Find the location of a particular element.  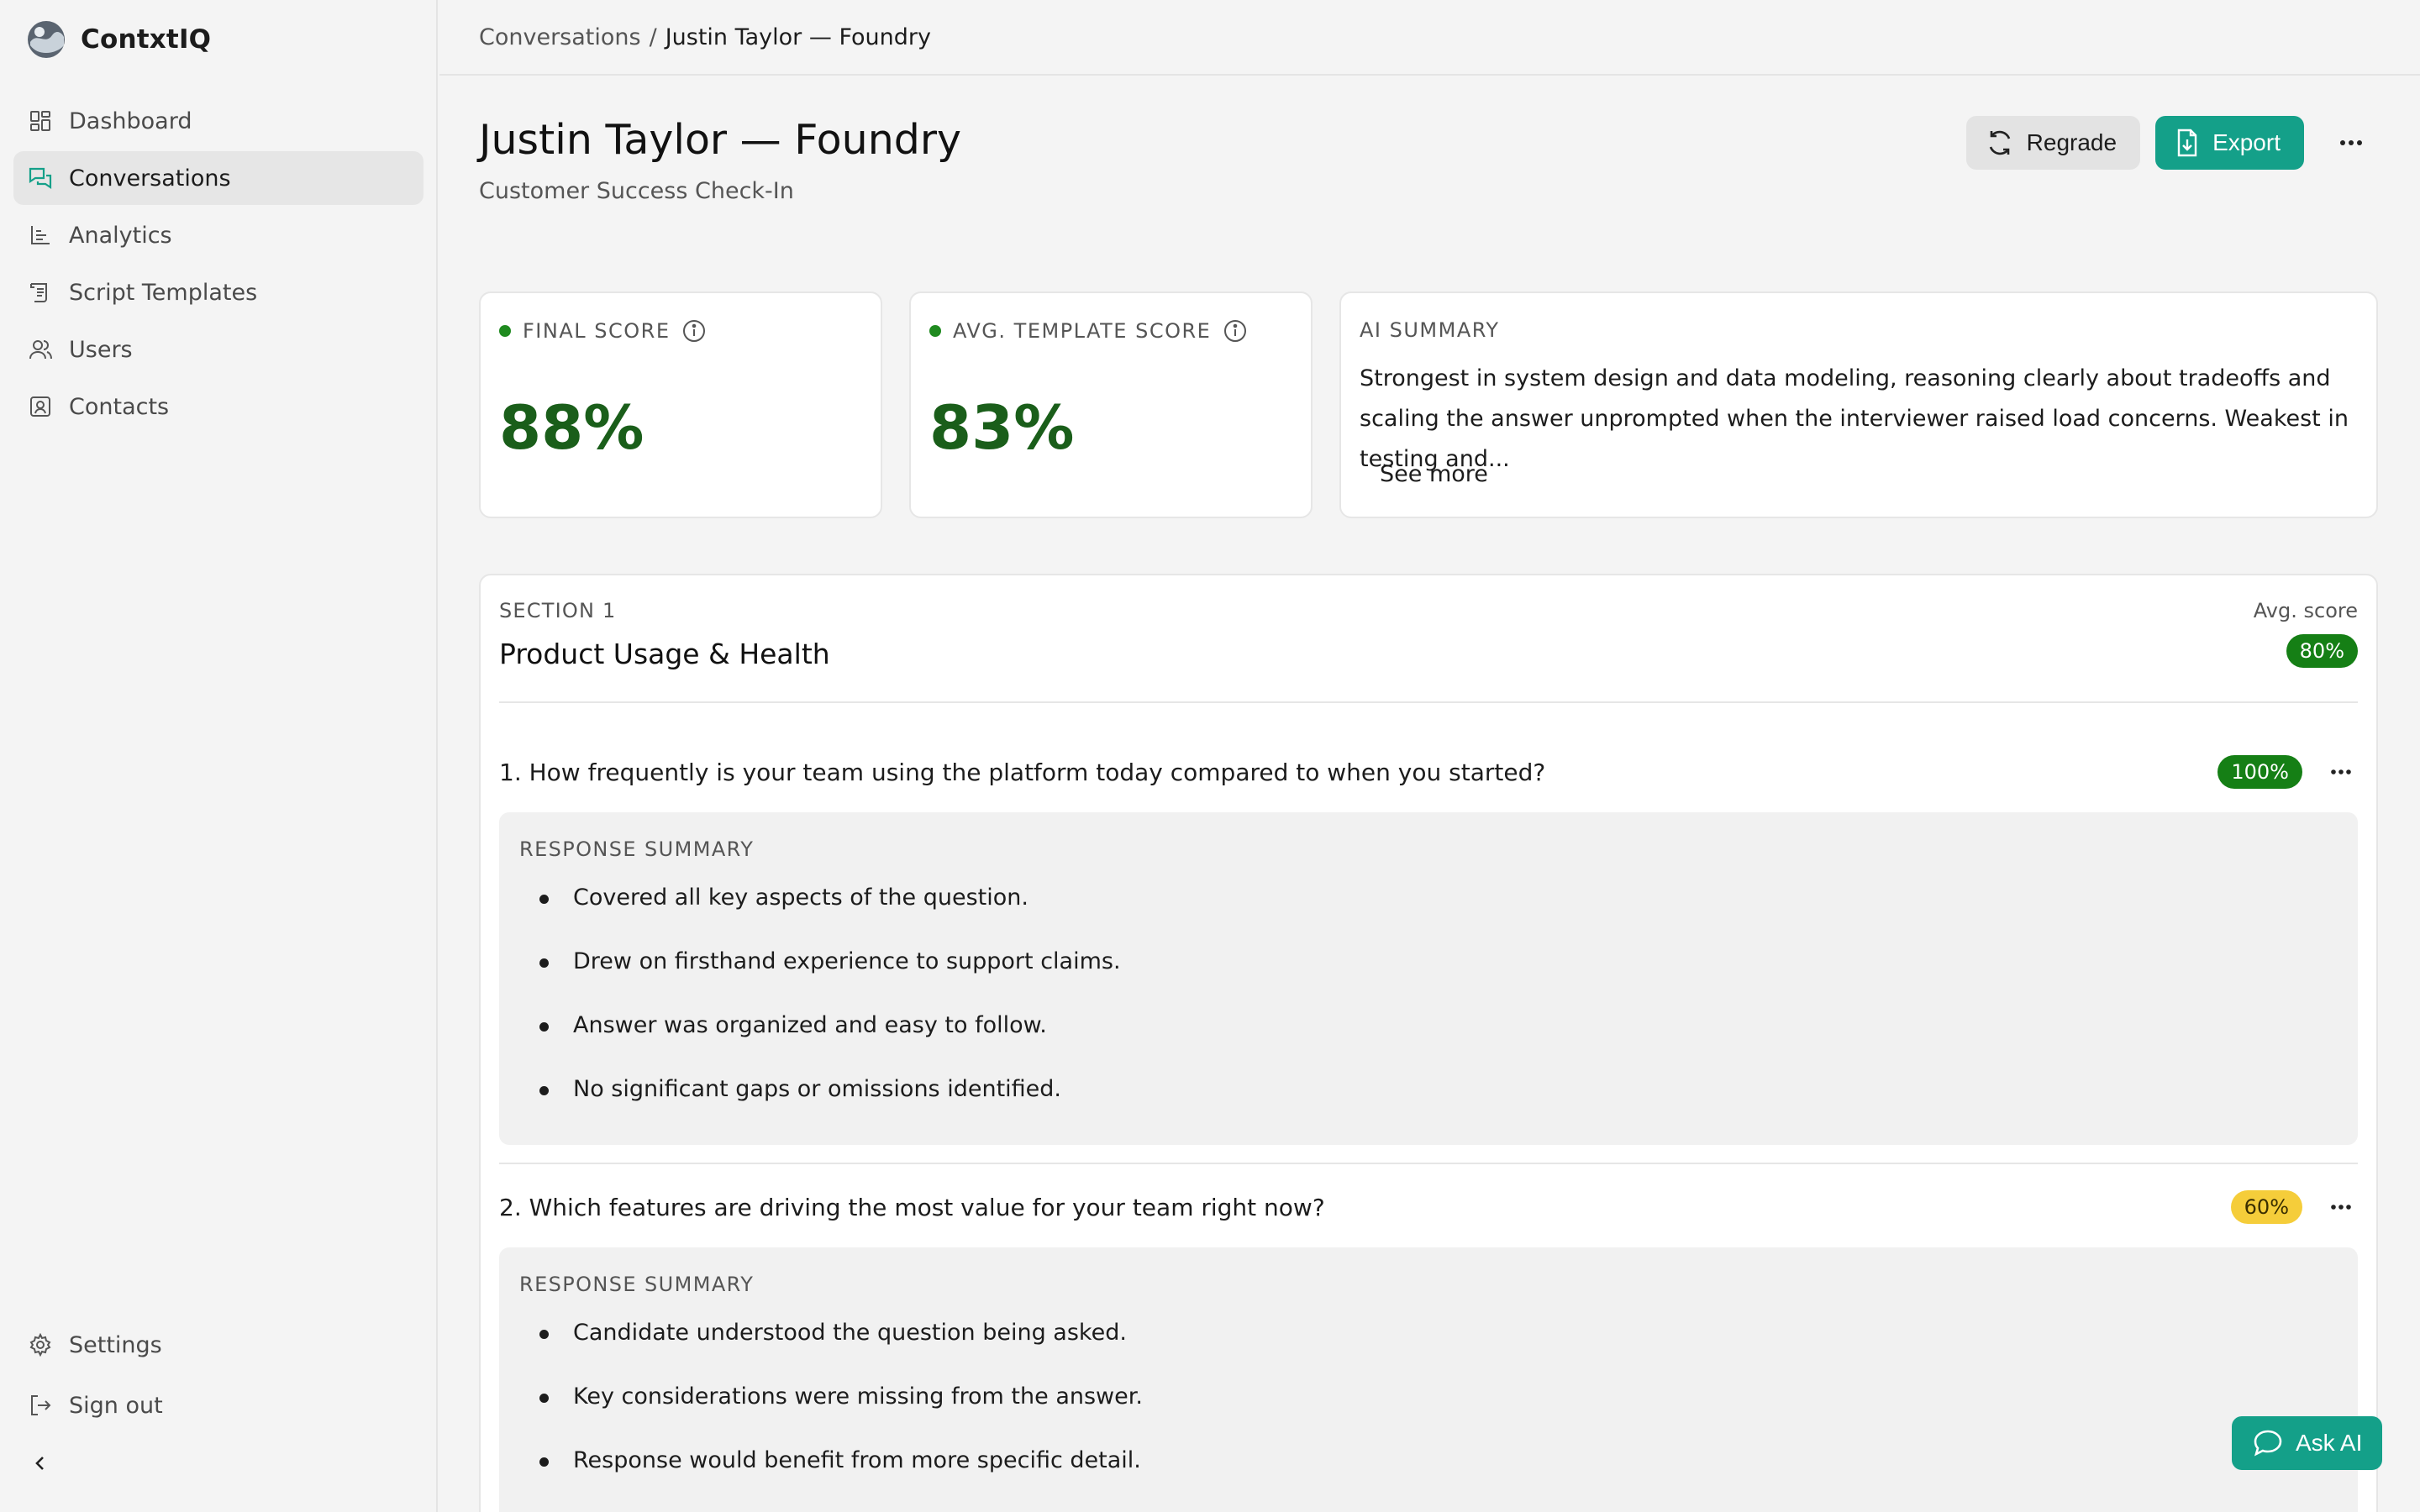

users-icon is located at coordinates (40, 349).